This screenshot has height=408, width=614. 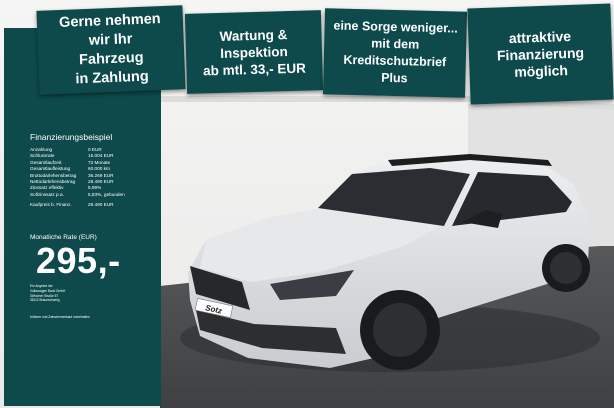 What do you see at coordinates (541, 70) in the screenshot?
I see `banner-line: möglich` at bounding box center [541, 70].